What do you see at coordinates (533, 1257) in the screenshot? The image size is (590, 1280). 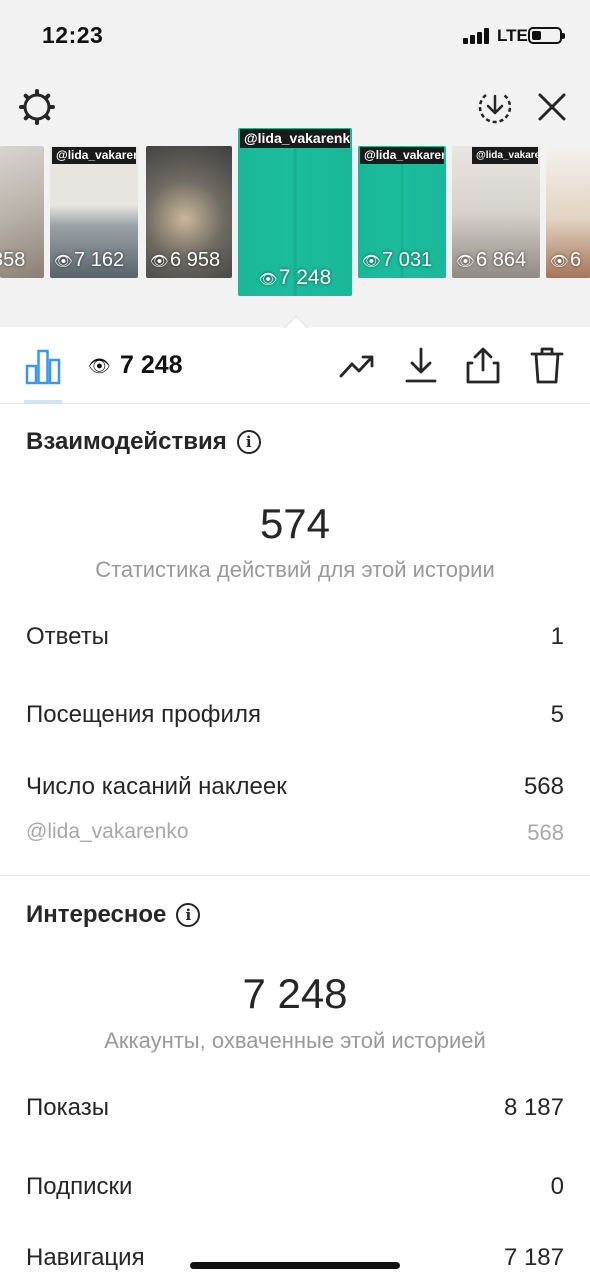 I see `stat-value: 7 187` at bounding box center [533, 1257].